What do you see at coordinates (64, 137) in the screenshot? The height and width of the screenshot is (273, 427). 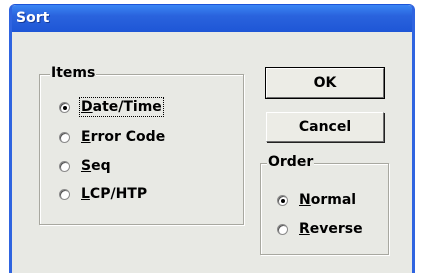 I see `radio-button-error-code` at bounding box center [64, 137].